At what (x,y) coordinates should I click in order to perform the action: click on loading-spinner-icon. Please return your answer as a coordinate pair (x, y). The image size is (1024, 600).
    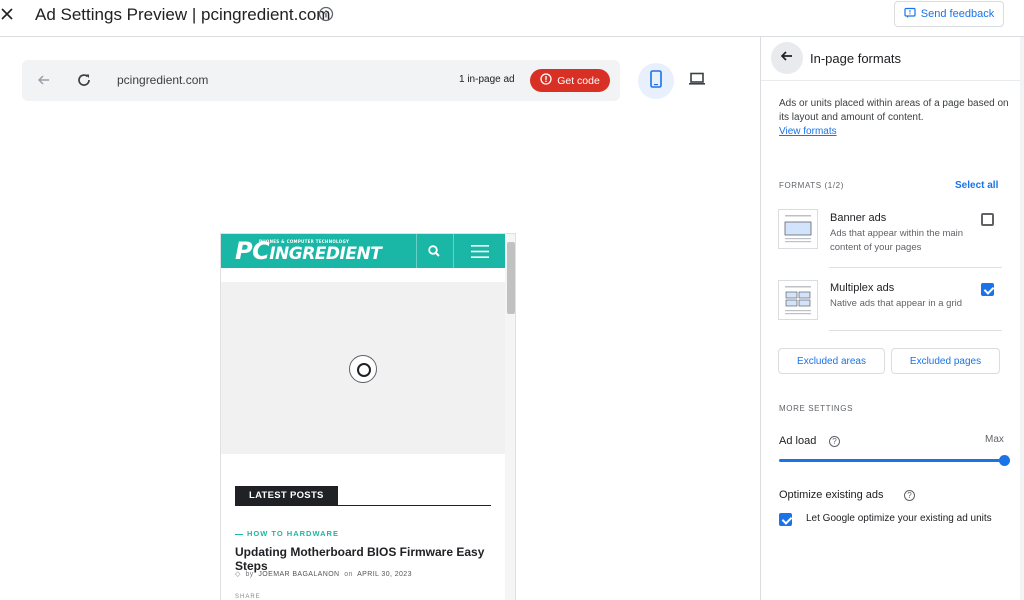
    Looking at the image, I should click on (363, 369).